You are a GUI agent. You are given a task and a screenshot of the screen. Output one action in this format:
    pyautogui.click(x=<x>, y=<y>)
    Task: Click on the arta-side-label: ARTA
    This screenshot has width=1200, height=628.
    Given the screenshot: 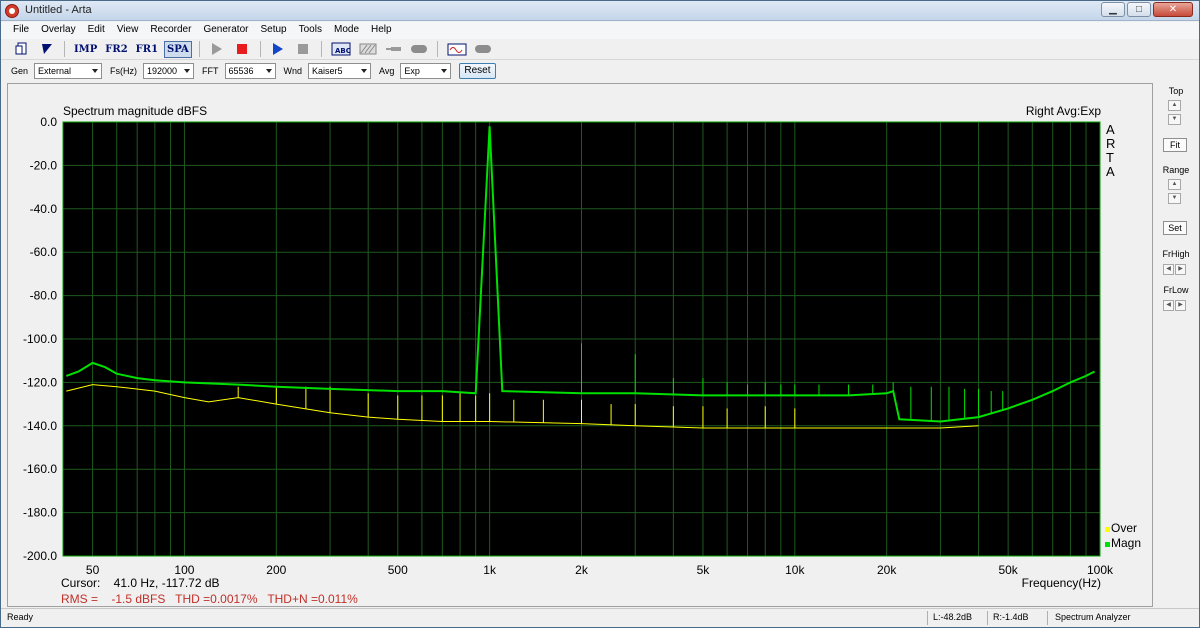 What is the action you would take?
    pyautogui.click(x=1110, y=150)
    